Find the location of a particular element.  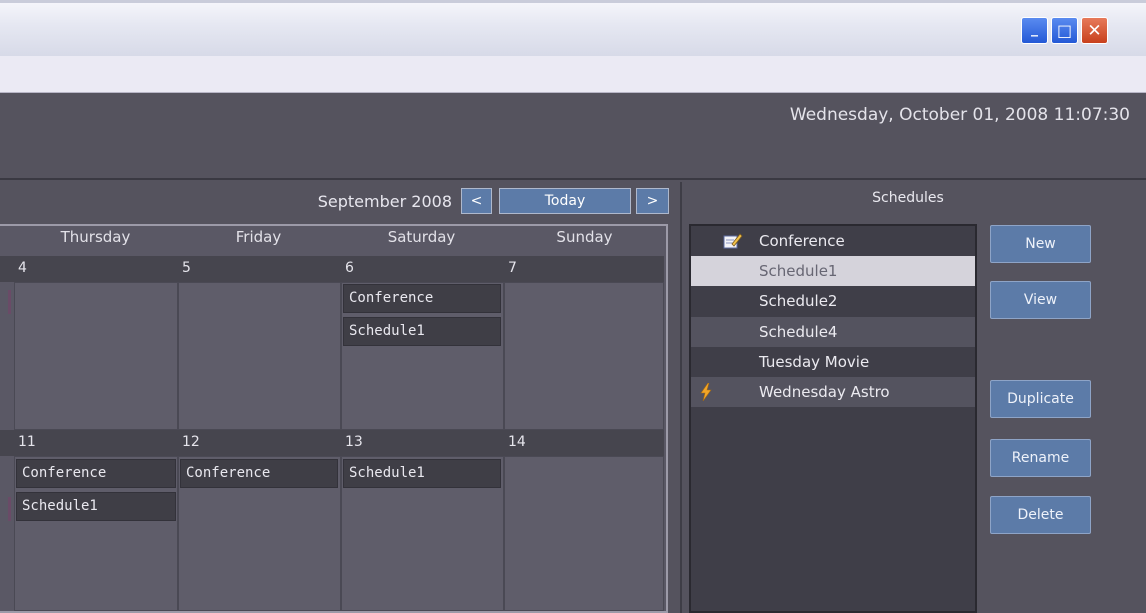

day-number: 4 is located at coordinates (22, 268).